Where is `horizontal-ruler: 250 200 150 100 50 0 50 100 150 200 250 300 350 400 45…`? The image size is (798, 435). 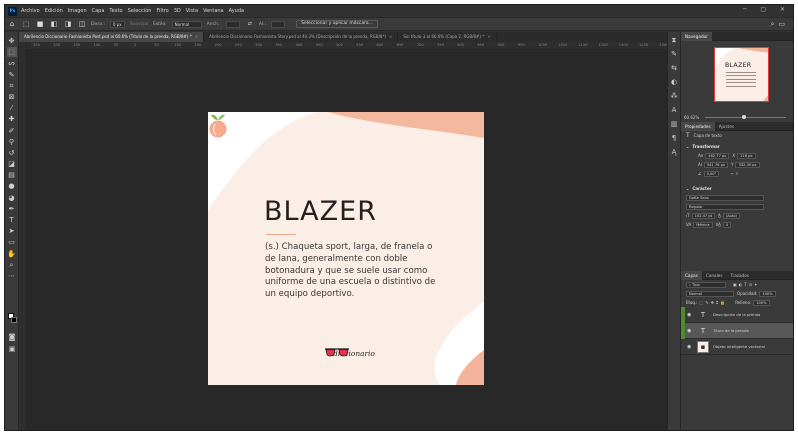 horizontal-ruler: 250 200 150 100 50 0 50 100 150 200 250 300 350 400 45… is located at coordinates (347, 46).